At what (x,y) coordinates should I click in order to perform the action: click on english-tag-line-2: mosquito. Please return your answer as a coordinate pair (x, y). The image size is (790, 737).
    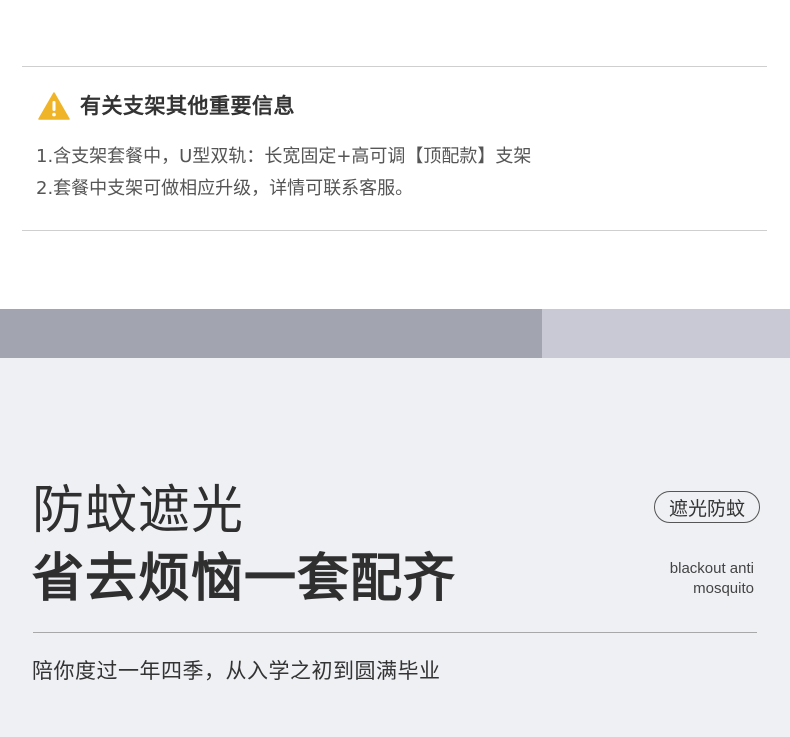
    Looking at the image, I should click on (723, 588).